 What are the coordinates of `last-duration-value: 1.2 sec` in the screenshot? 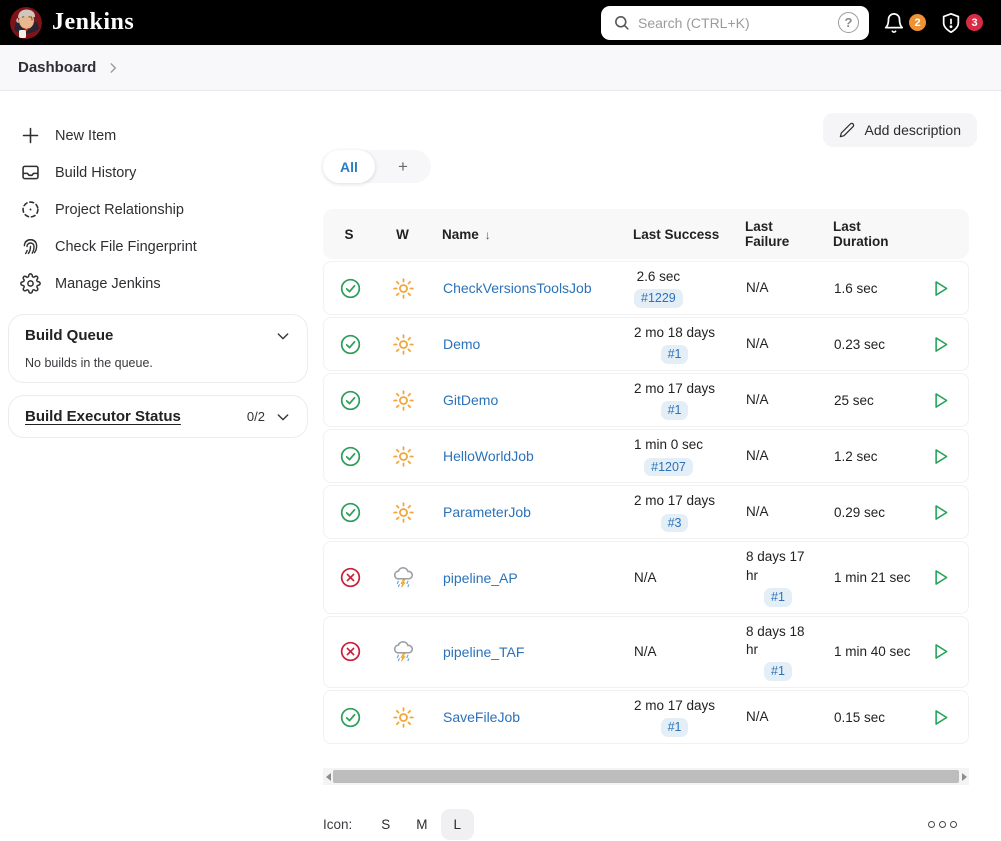 It's located at (856, 456).